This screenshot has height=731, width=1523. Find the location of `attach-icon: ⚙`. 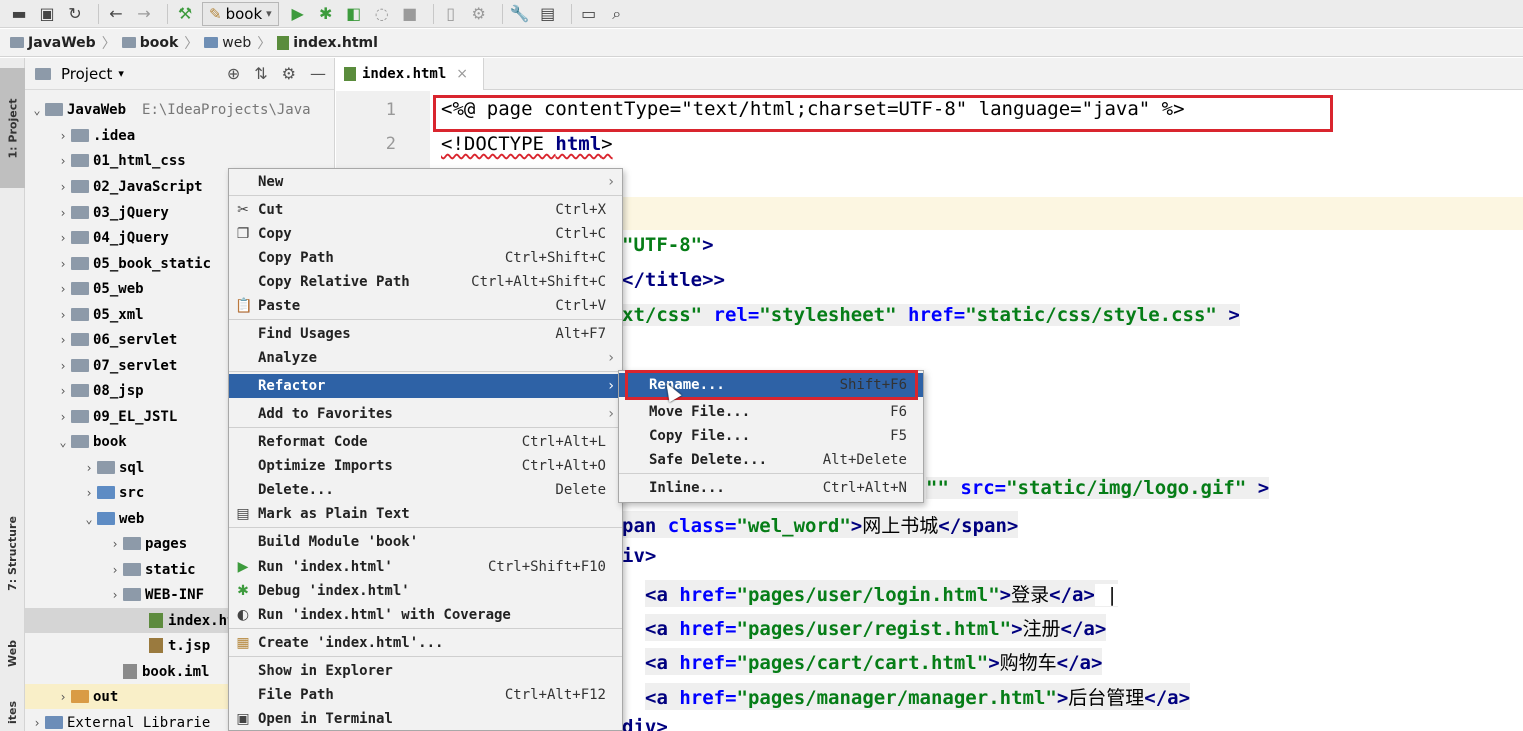

attach-icon: ⚙ is located at coordinates (479, 14).